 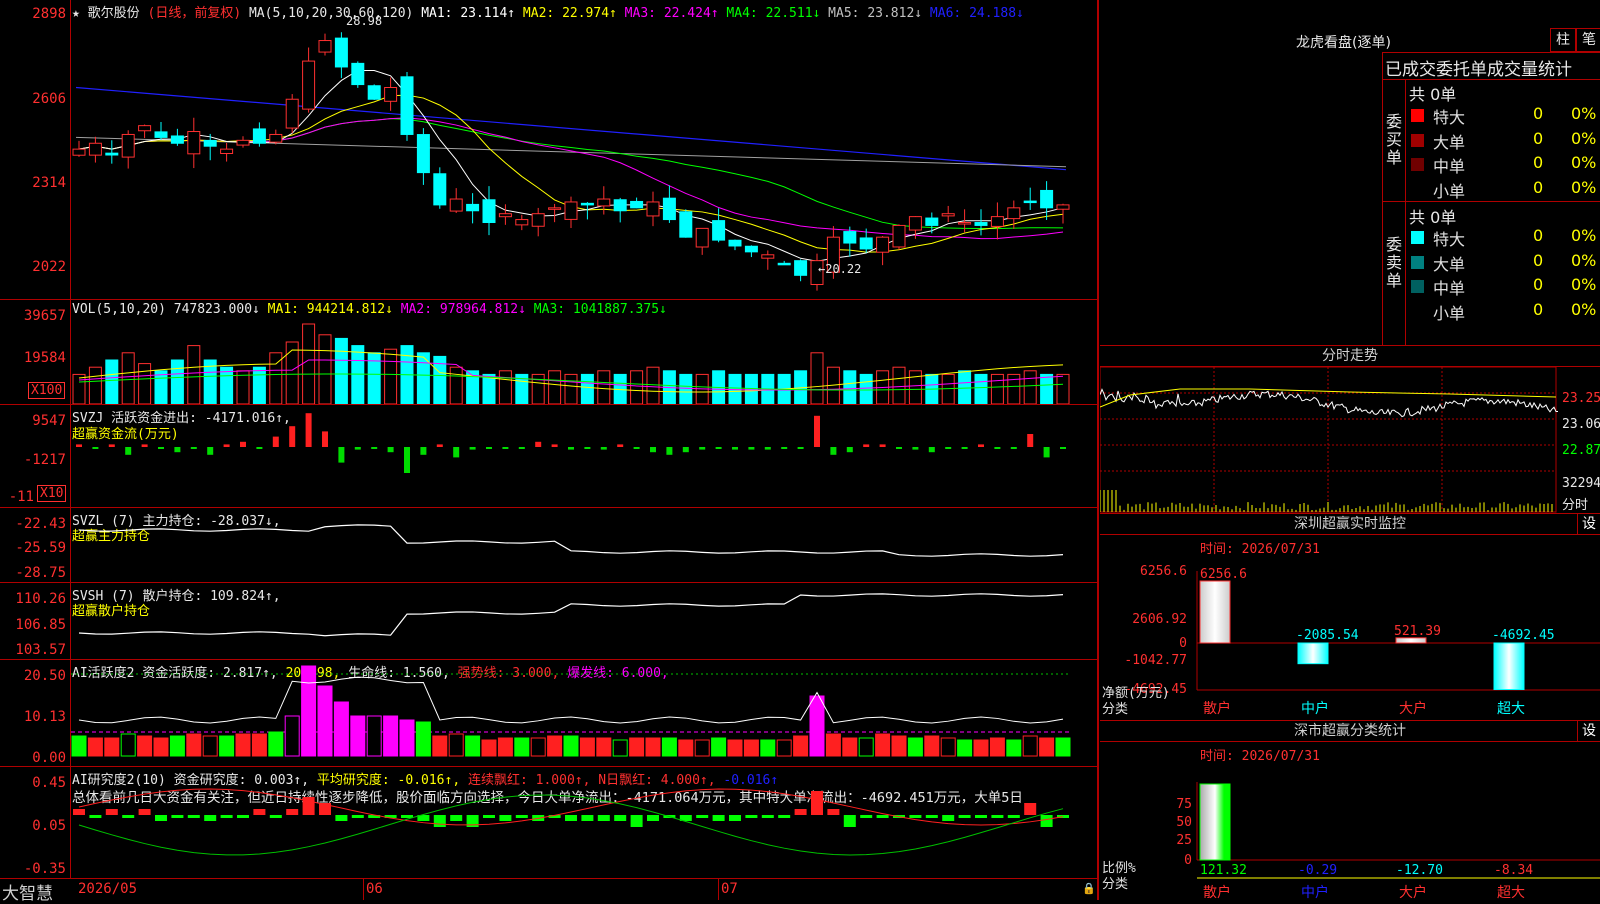 What do you see at coordinates (1217, 708) in the screenshot?
I see `category-label: 散户` at bounding box center [1217, 708].